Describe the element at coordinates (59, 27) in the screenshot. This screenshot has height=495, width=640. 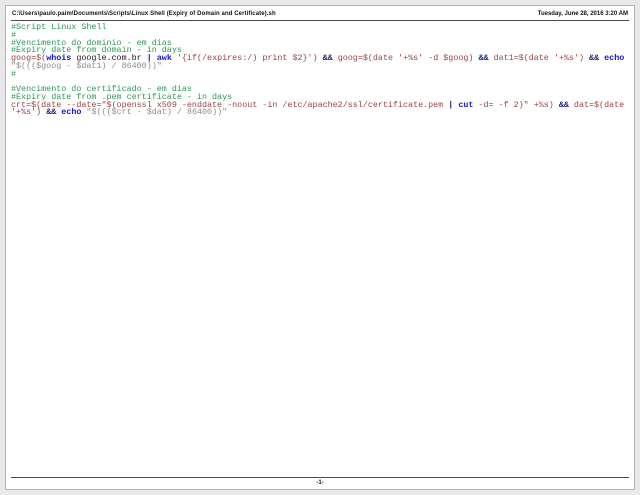
I see `code-token-comment: #Script Linux Shell` at that location.